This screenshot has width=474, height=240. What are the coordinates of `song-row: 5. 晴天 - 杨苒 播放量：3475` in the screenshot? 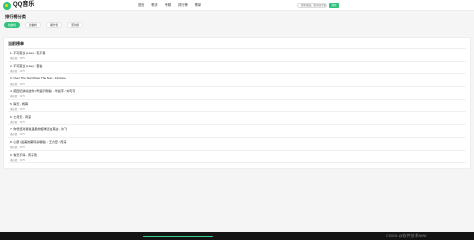 It's located at (237, 106).